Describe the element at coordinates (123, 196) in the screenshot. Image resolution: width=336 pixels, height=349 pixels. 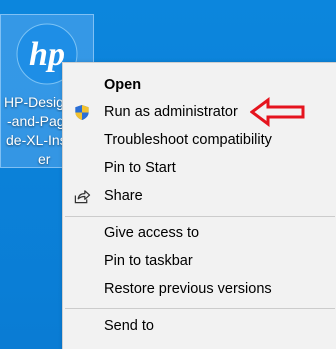
I see `menu-item-label: Share` at that location.